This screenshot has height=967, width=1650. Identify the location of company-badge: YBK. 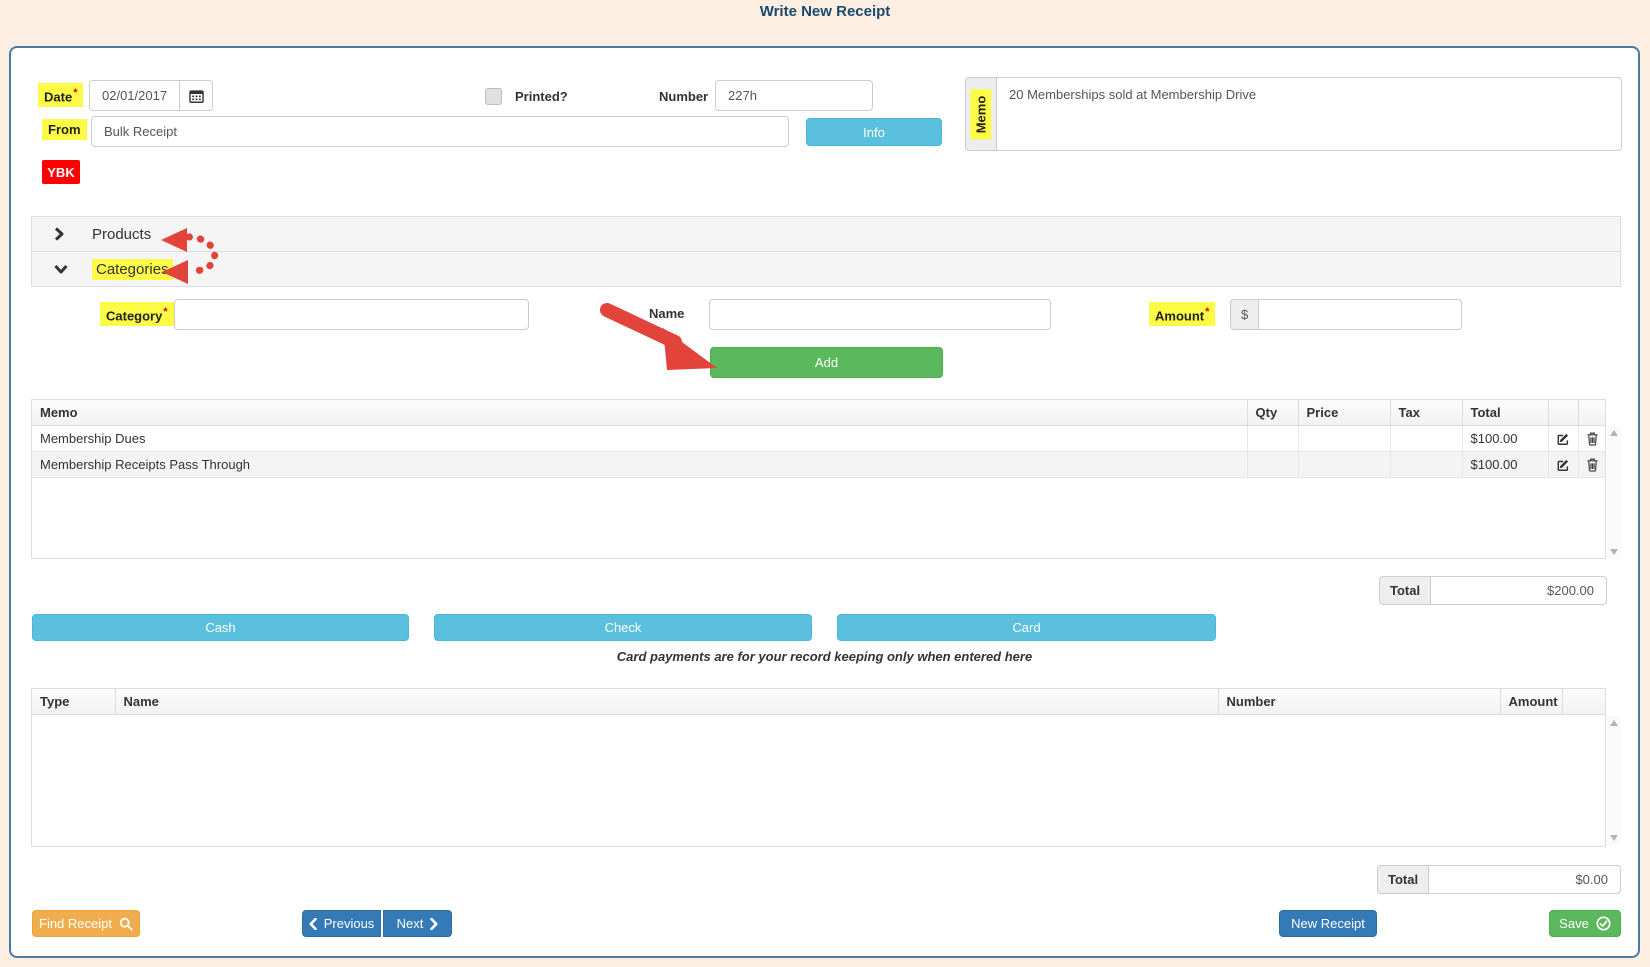
(61, 172).